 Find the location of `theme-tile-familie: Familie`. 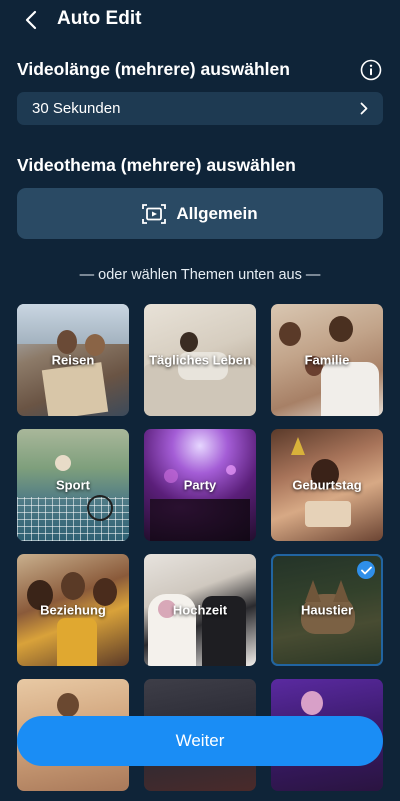

theme-tile-familie: Familie is located at coordinates (327, 360).